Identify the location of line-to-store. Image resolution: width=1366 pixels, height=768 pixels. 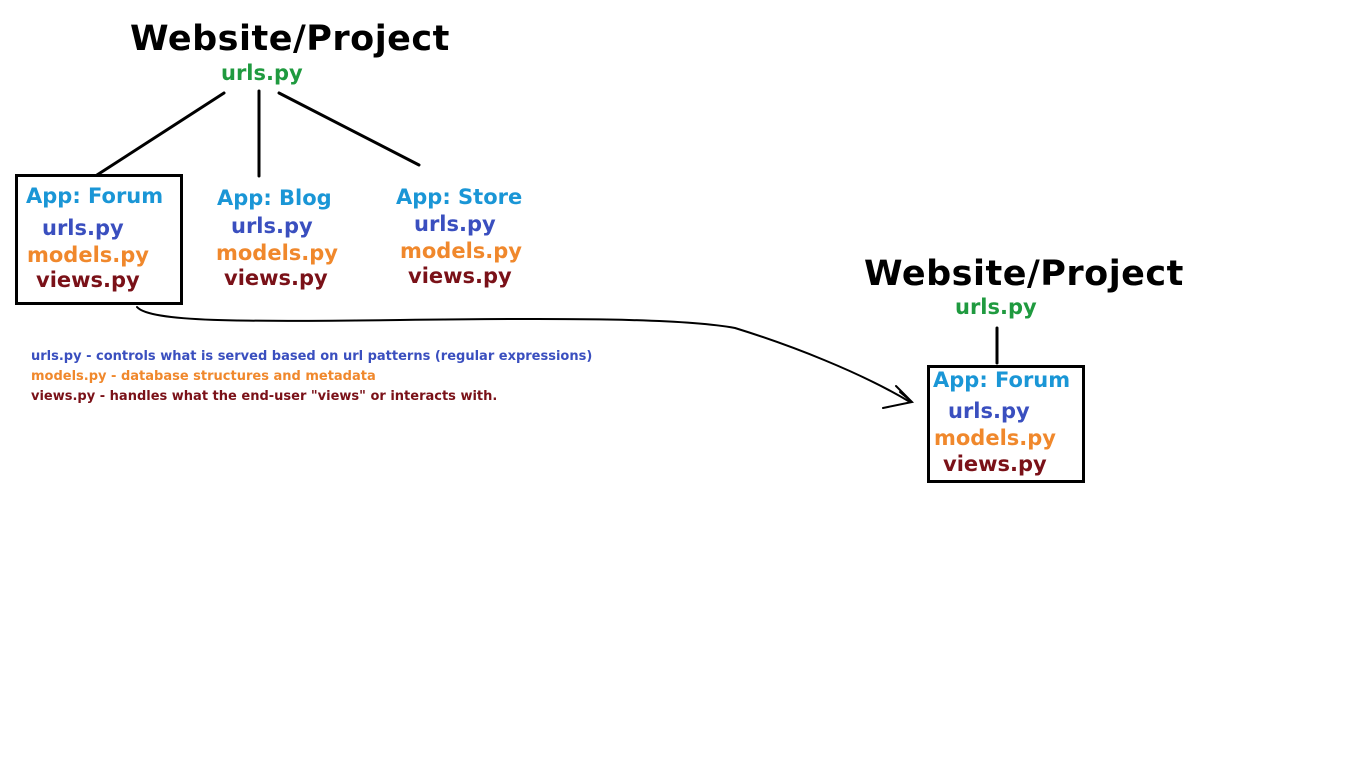
(349, 129).